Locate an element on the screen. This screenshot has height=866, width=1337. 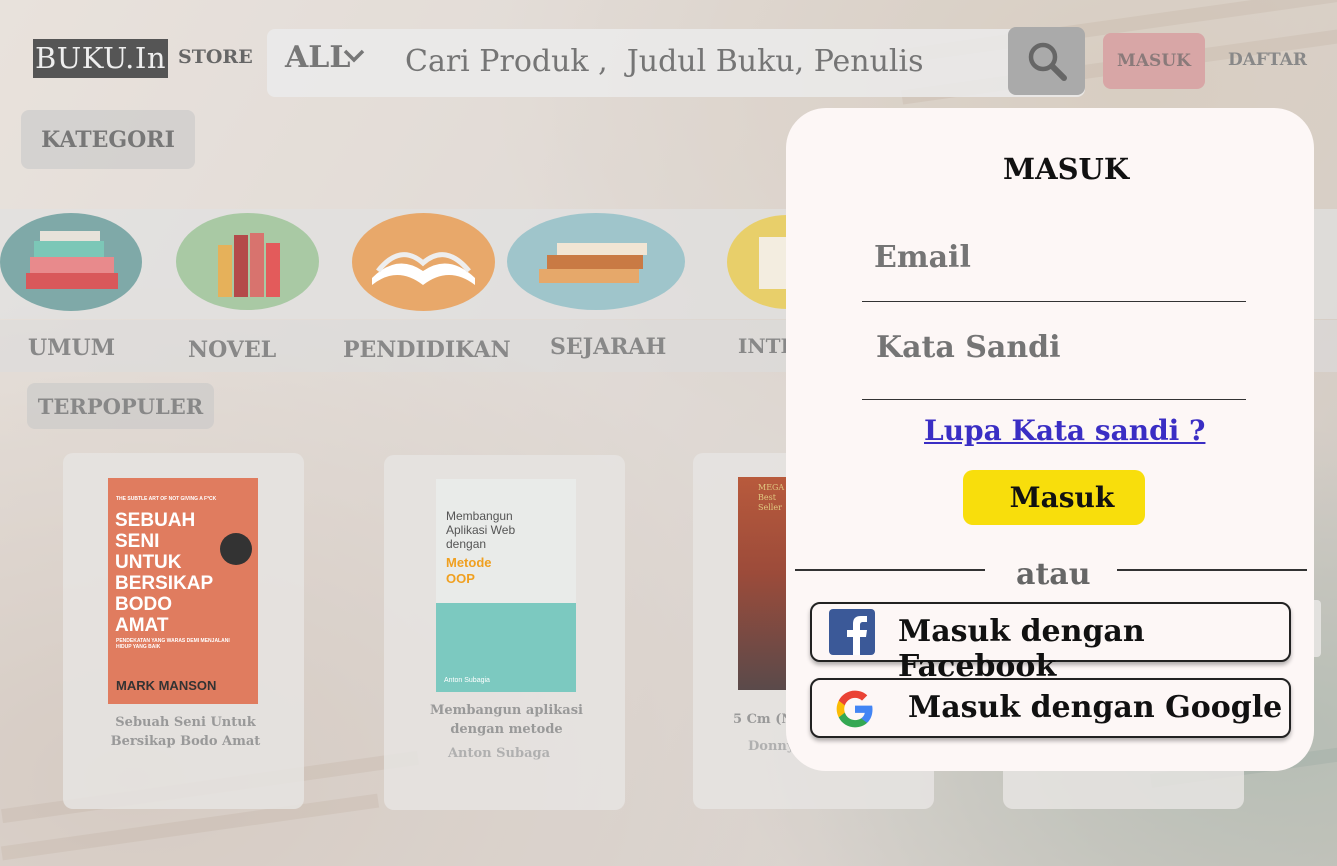
chevron-down-icon is located at coordinates (354, 56).